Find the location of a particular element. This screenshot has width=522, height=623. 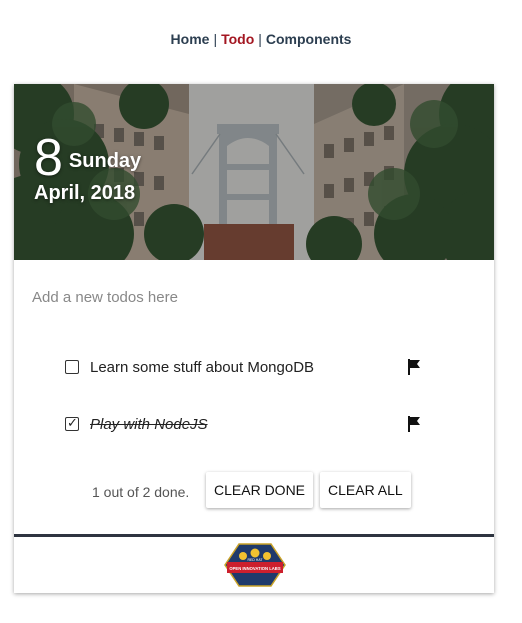

footer-divider is located at coordinates (254, 535).